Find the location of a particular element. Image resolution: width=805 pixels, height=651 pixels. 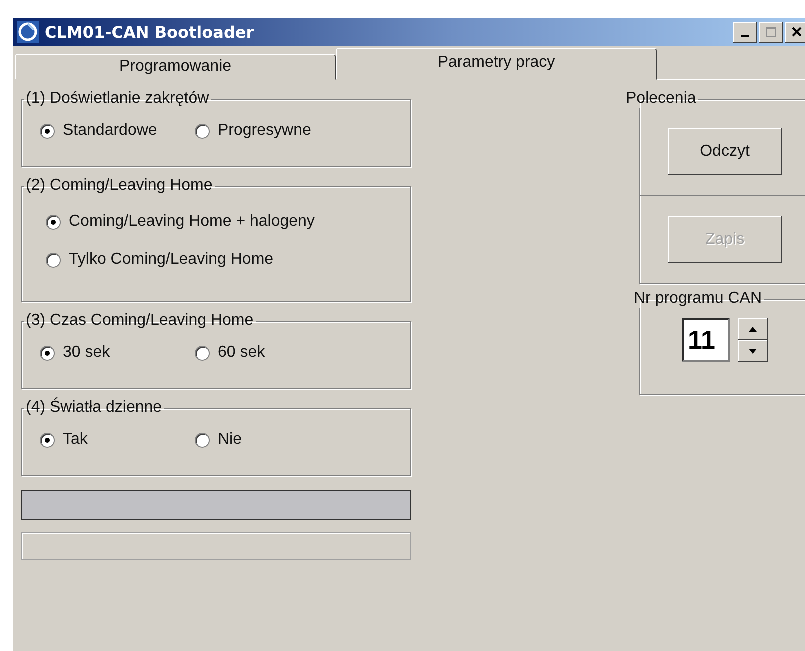

maximize-button is located at coordinates (771, 32).